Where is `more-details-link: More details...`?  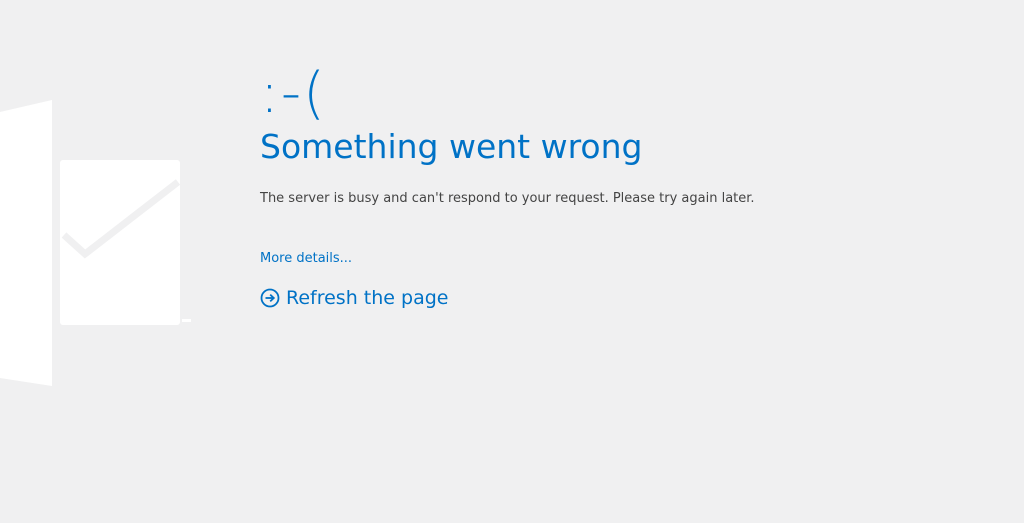
more-details-link: More details... is located at coordinates (306, 259).